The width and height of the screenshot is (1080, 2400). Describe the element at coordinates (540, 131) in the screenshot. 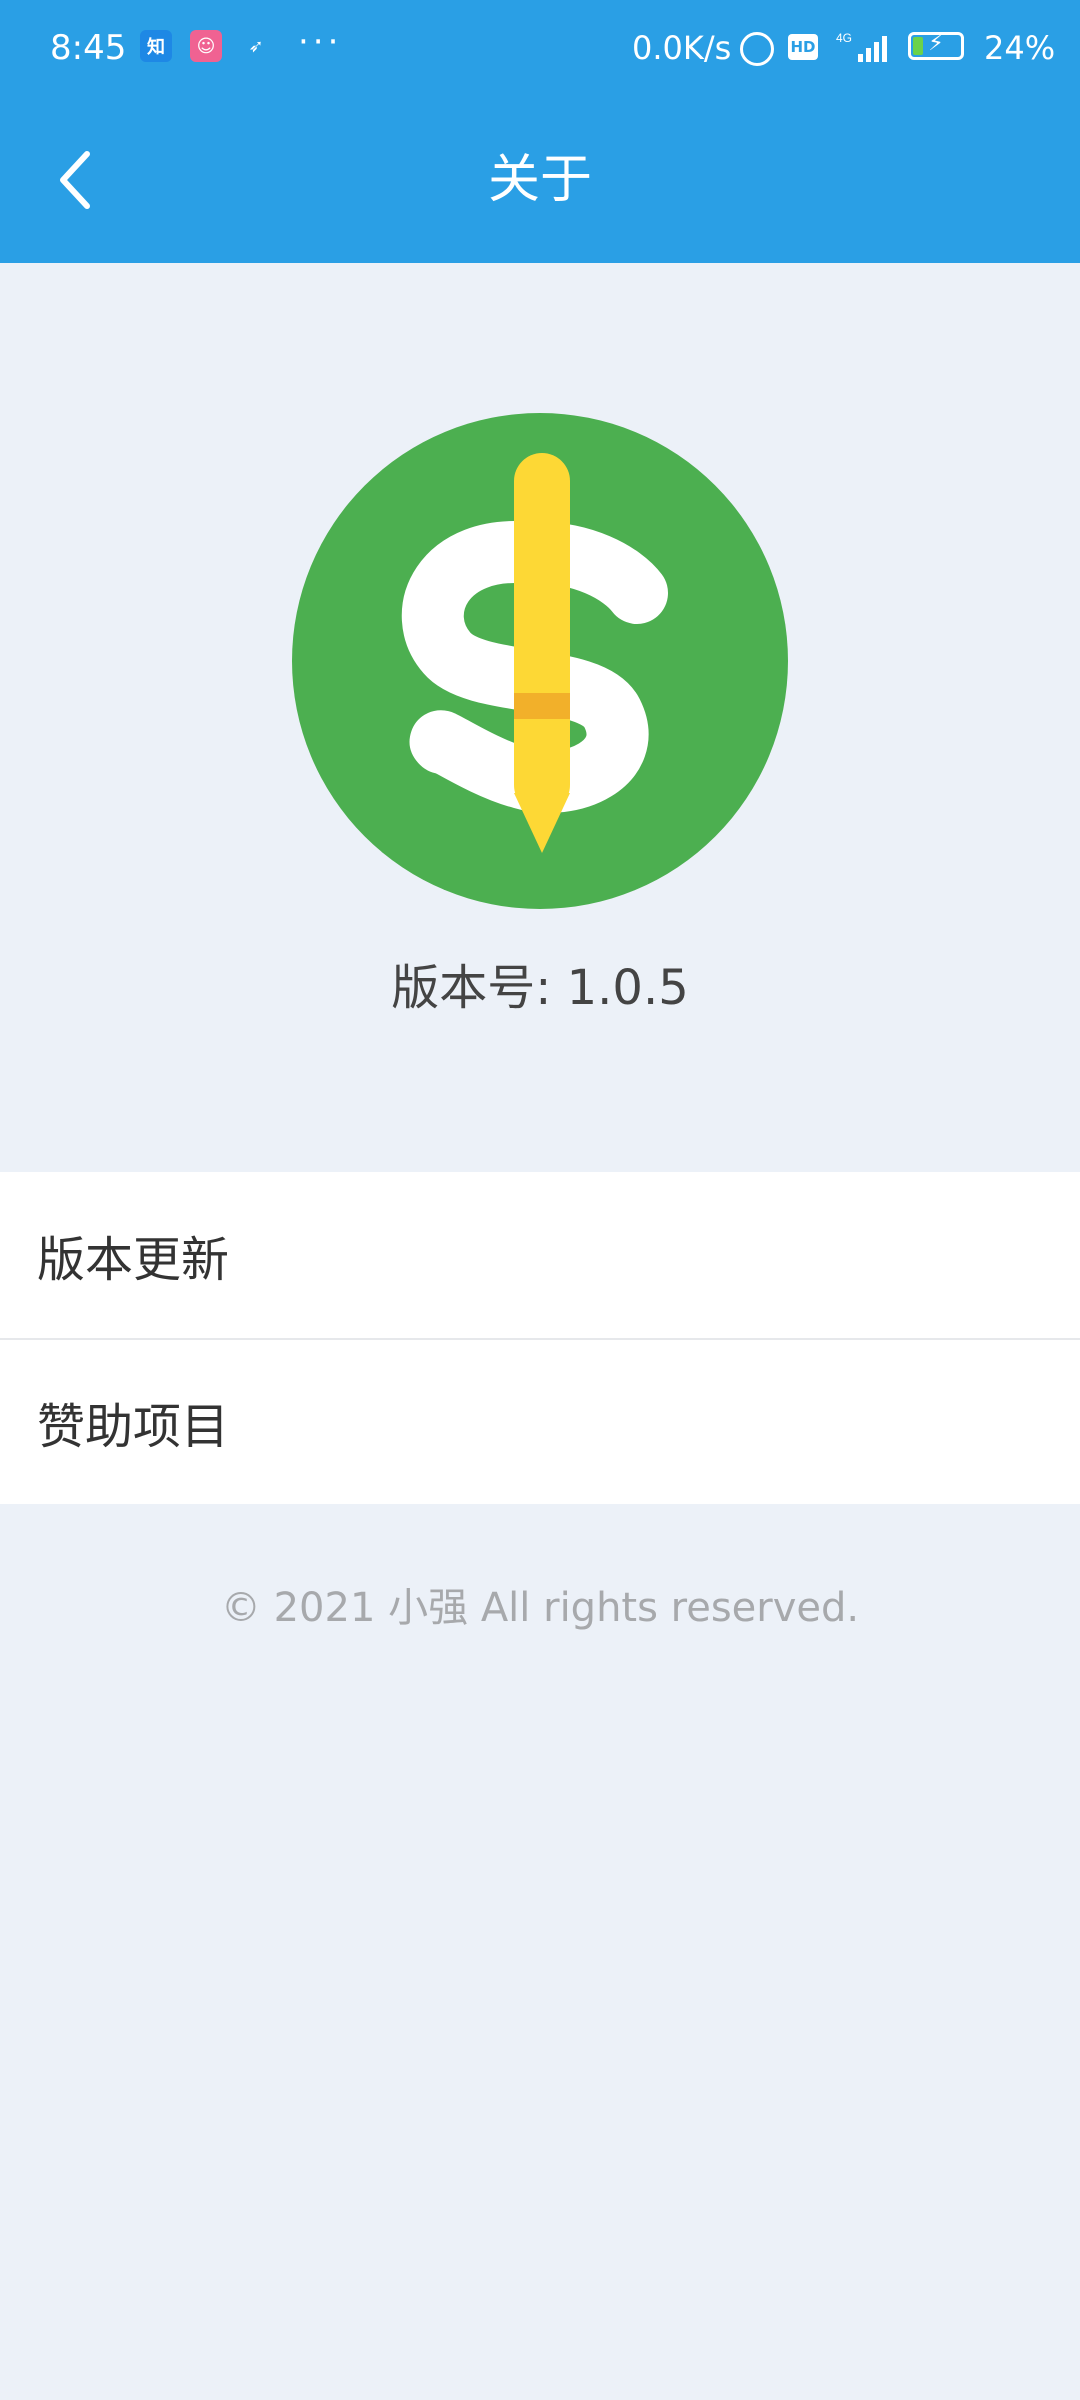

I see `app-header: 8:45 知 ☺ ➶ ··· 0.0K/s HD 4G ⚡ 24% 关于` at that location.